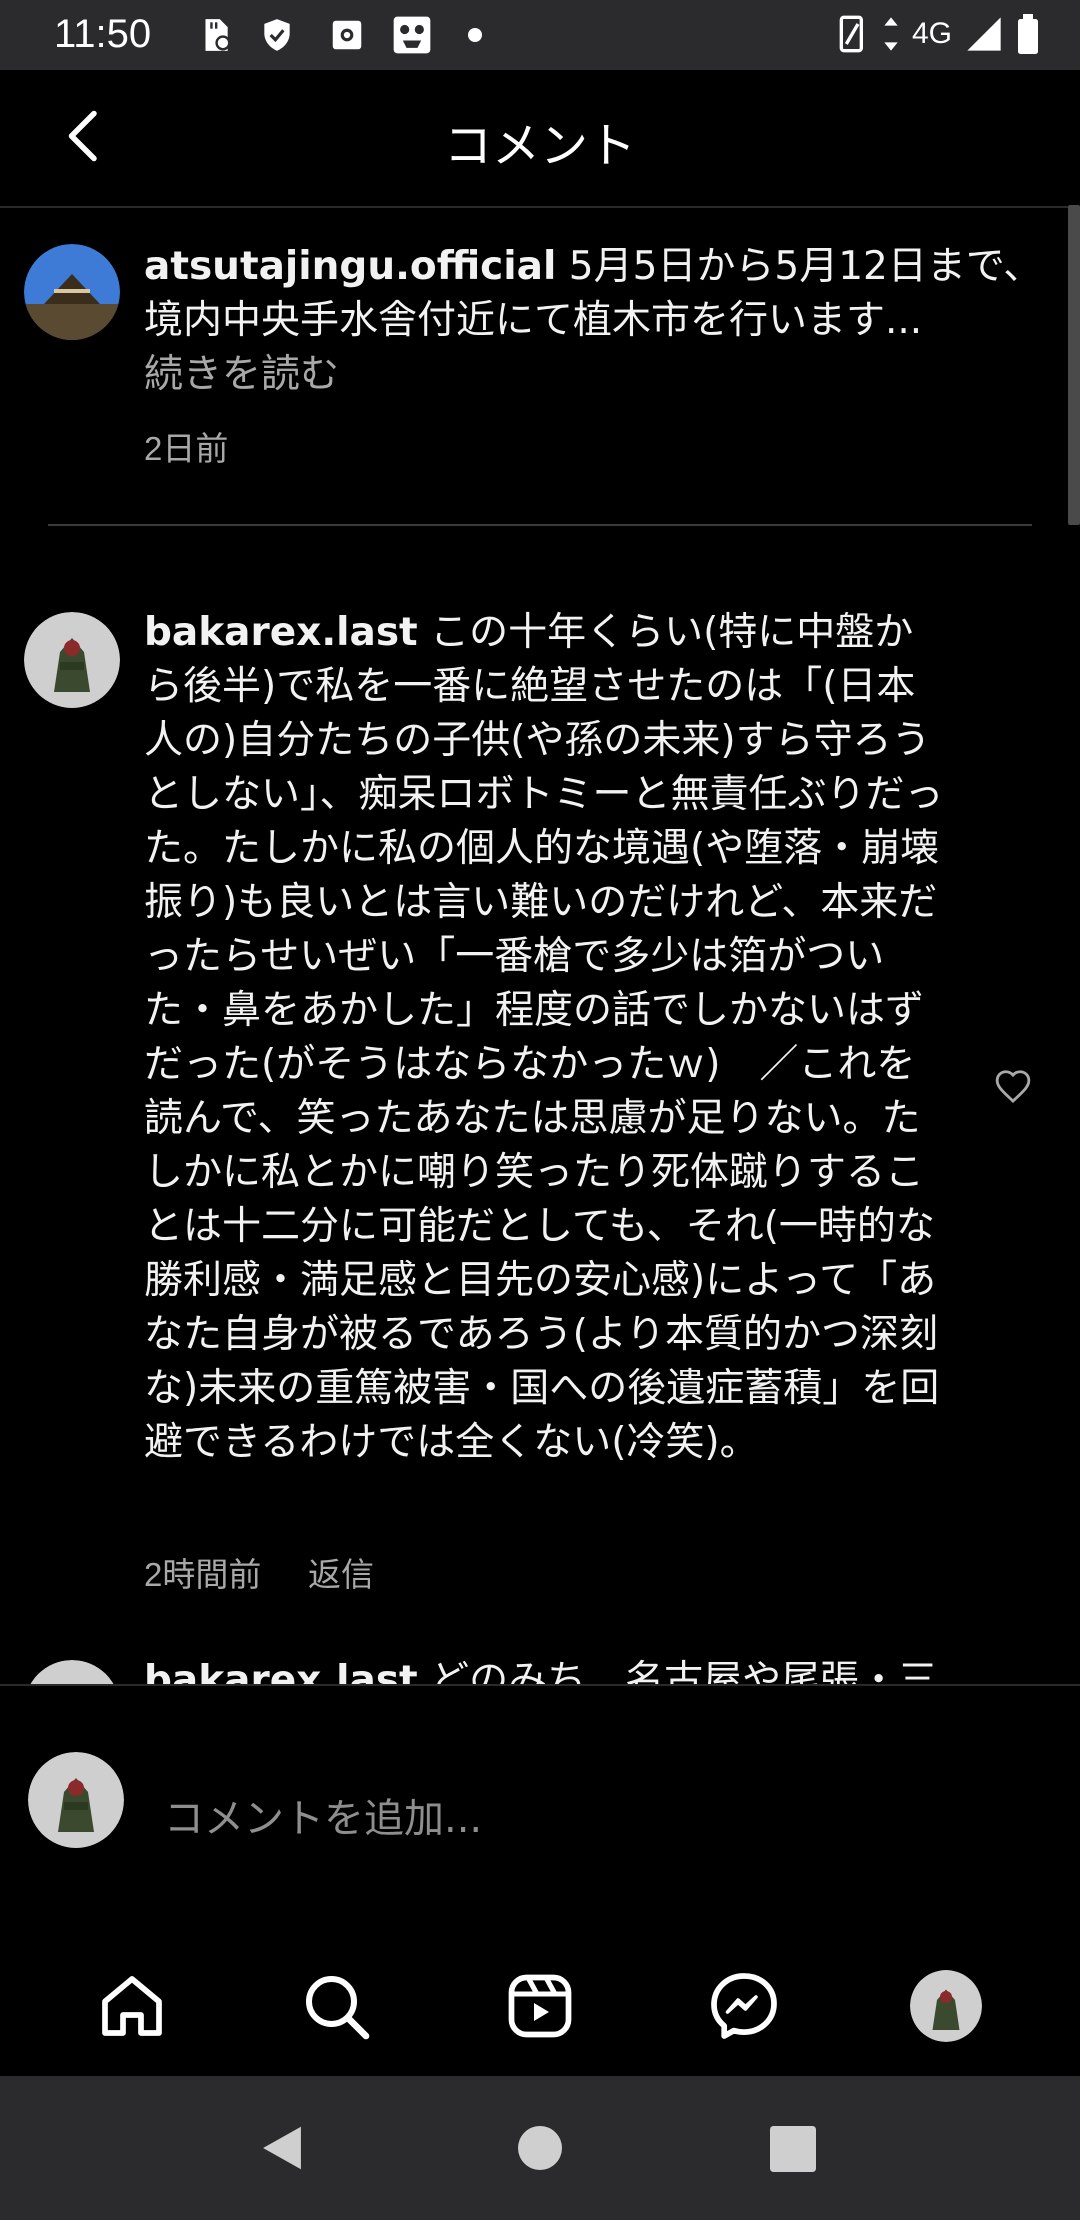 The image size is (1080, 2220). I want to click on search-icon, so click(336, 2006).